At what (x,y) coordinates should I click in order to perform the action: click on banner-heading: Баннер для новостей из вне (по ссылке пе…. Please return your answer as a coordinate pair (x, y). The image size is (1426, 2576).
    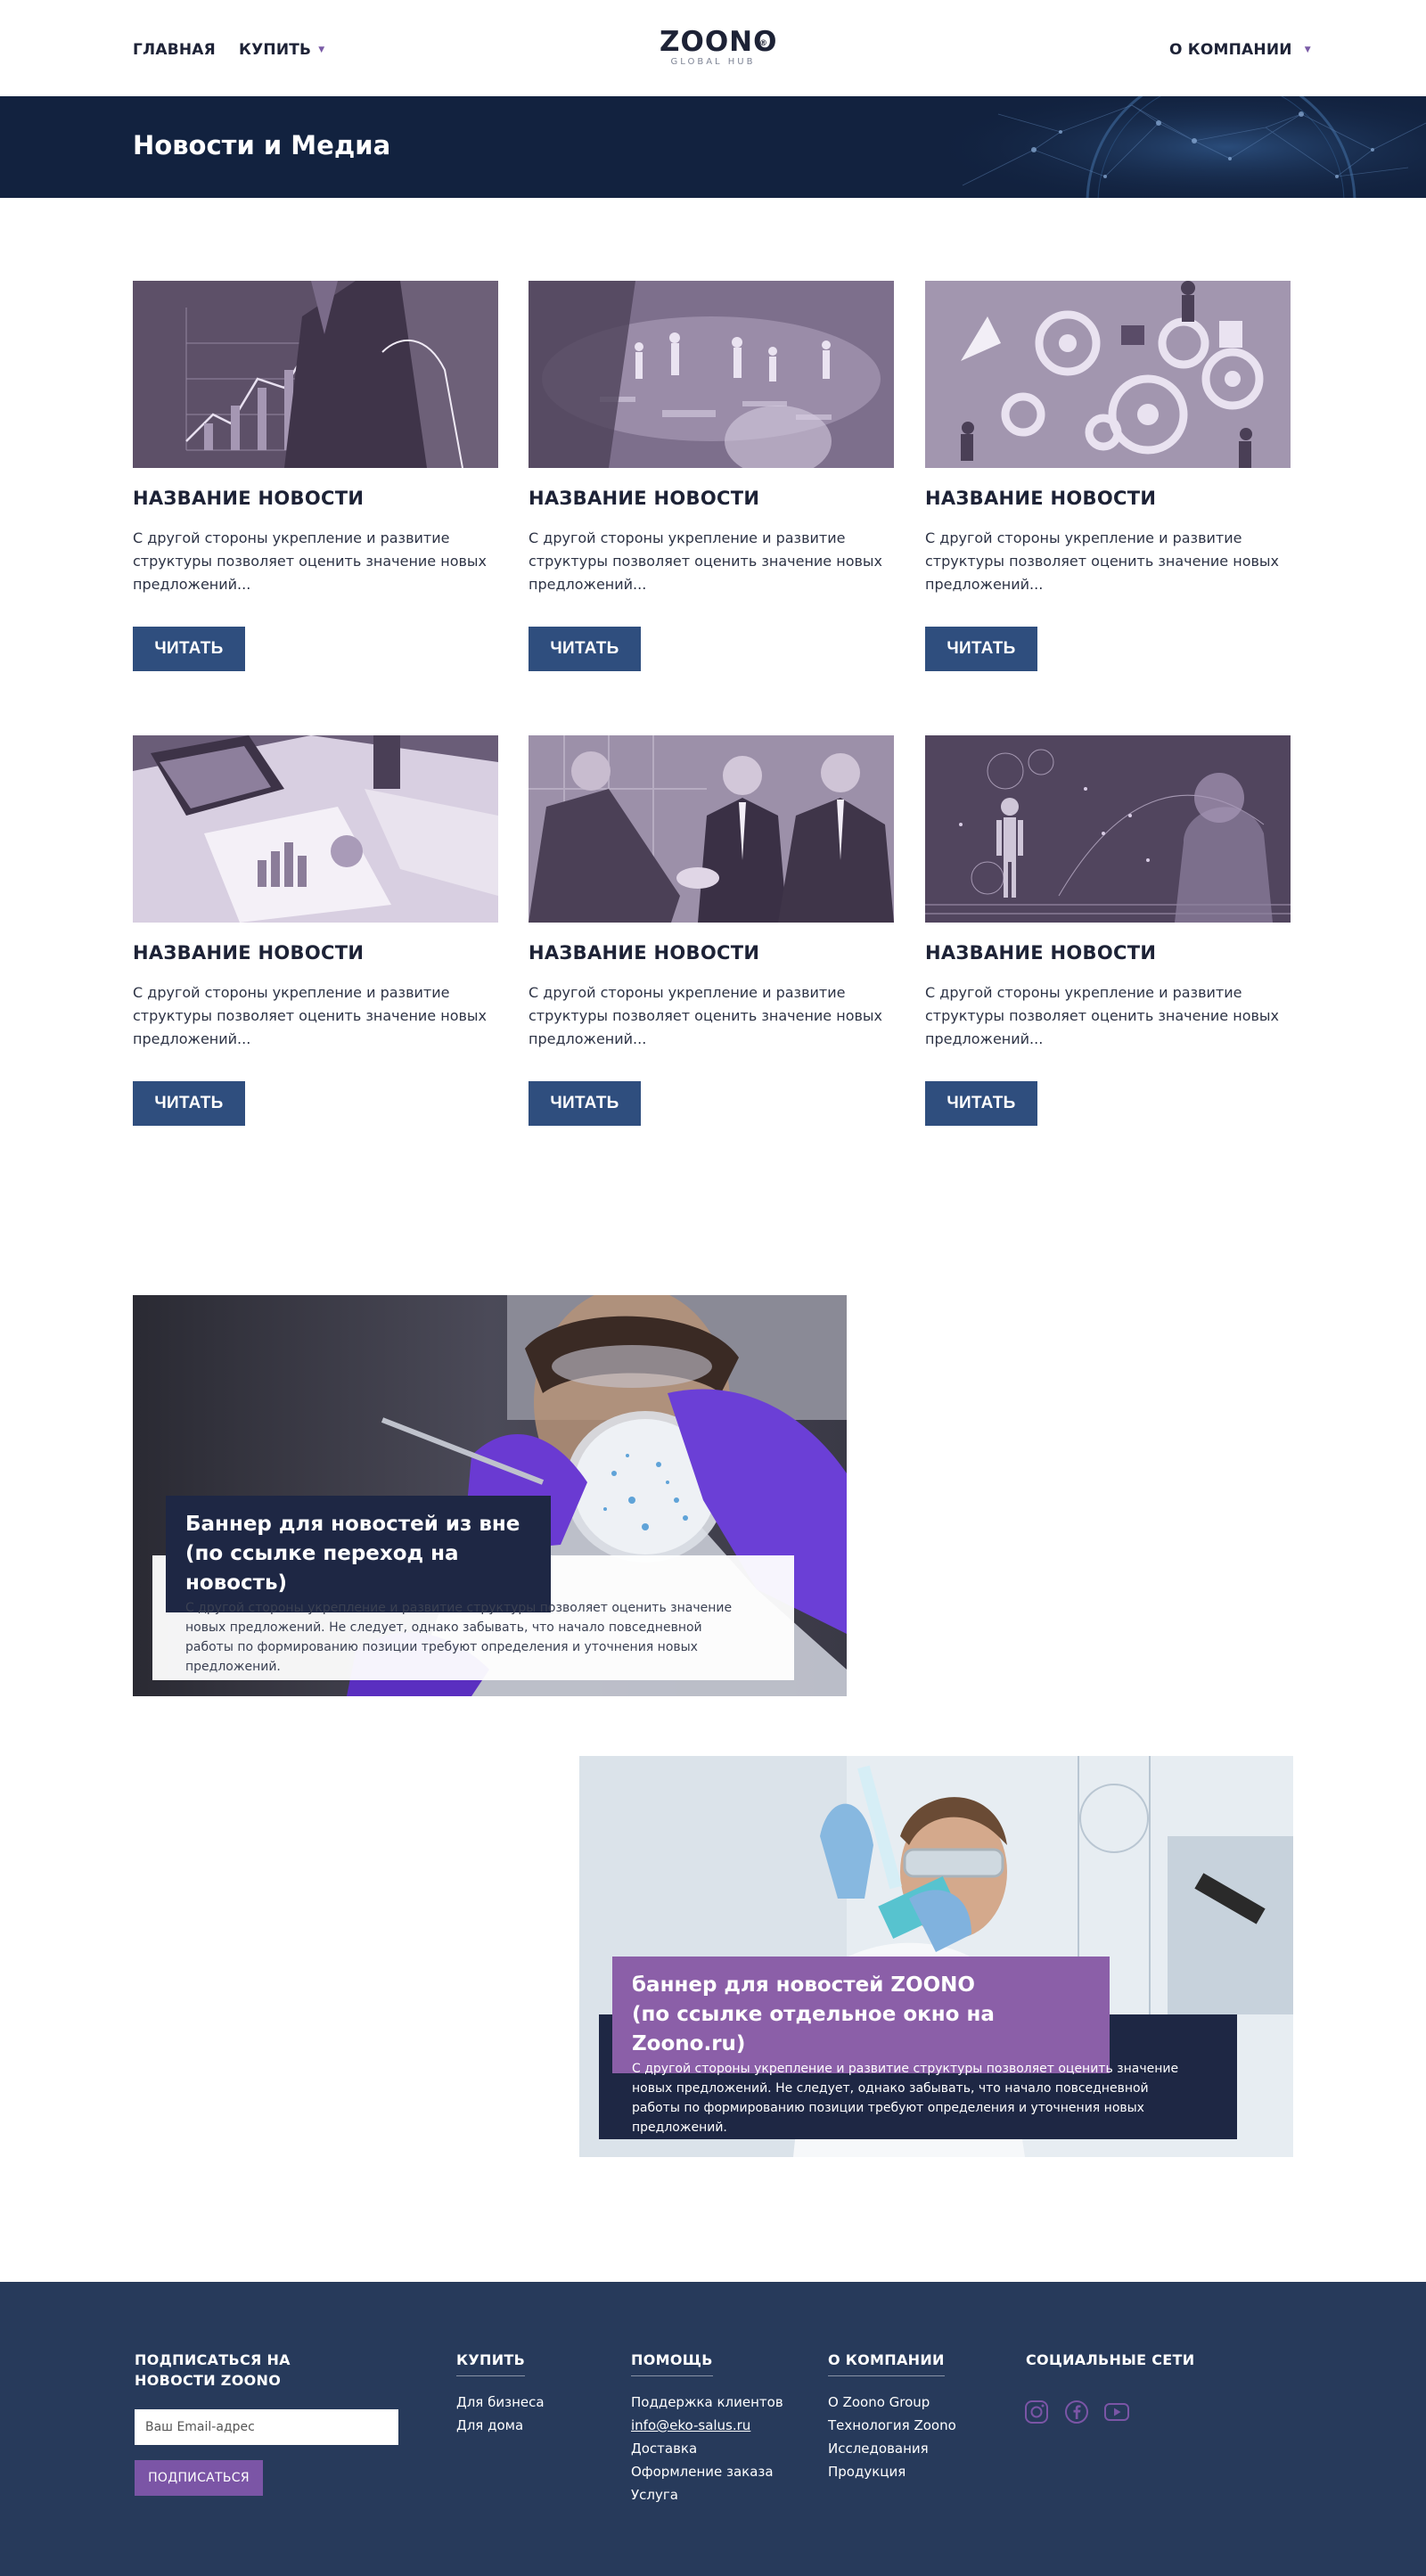
    Looking at the image, I should click on (358, 1554).